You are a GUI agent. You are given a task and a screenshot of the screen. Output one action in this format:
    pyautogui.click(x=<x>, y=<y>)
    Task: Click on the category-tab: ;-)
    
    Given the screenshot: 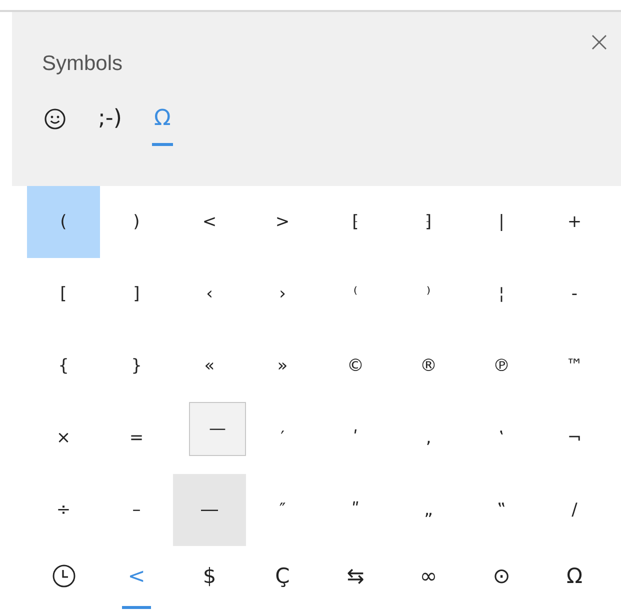 What is the action you would take?
    pyautogui.click(x=110, y=123)
    